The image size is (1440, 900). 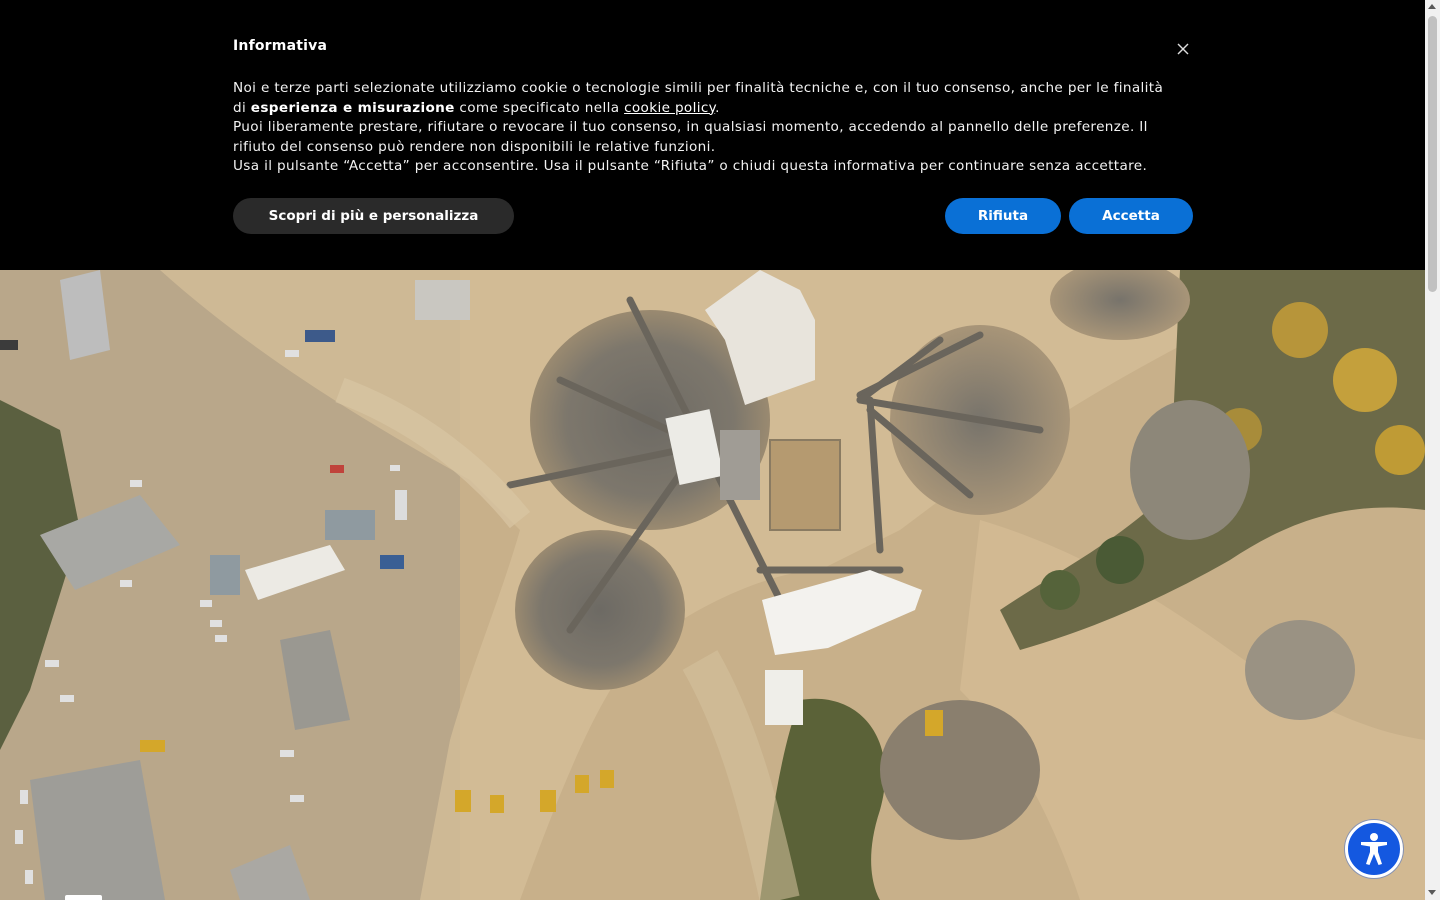 I want to click on hero-indicator, so click(x=83, y=897).